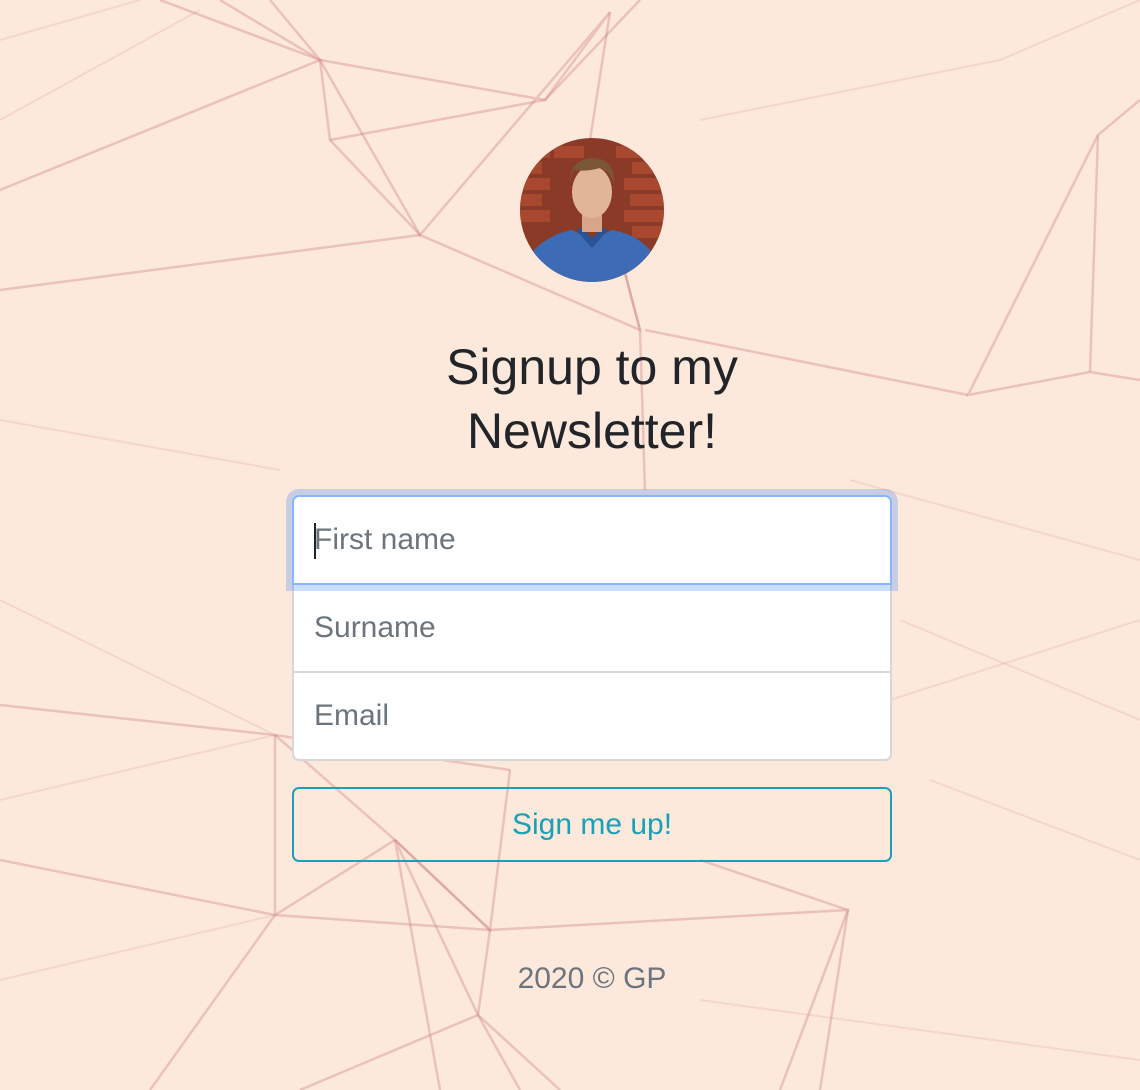 The width and height of the screenshot is (1140, 1090). What do you see at coordinates (592, 540) in the screenshot?
I see `first-name-input` at bounding box center [592, 540].